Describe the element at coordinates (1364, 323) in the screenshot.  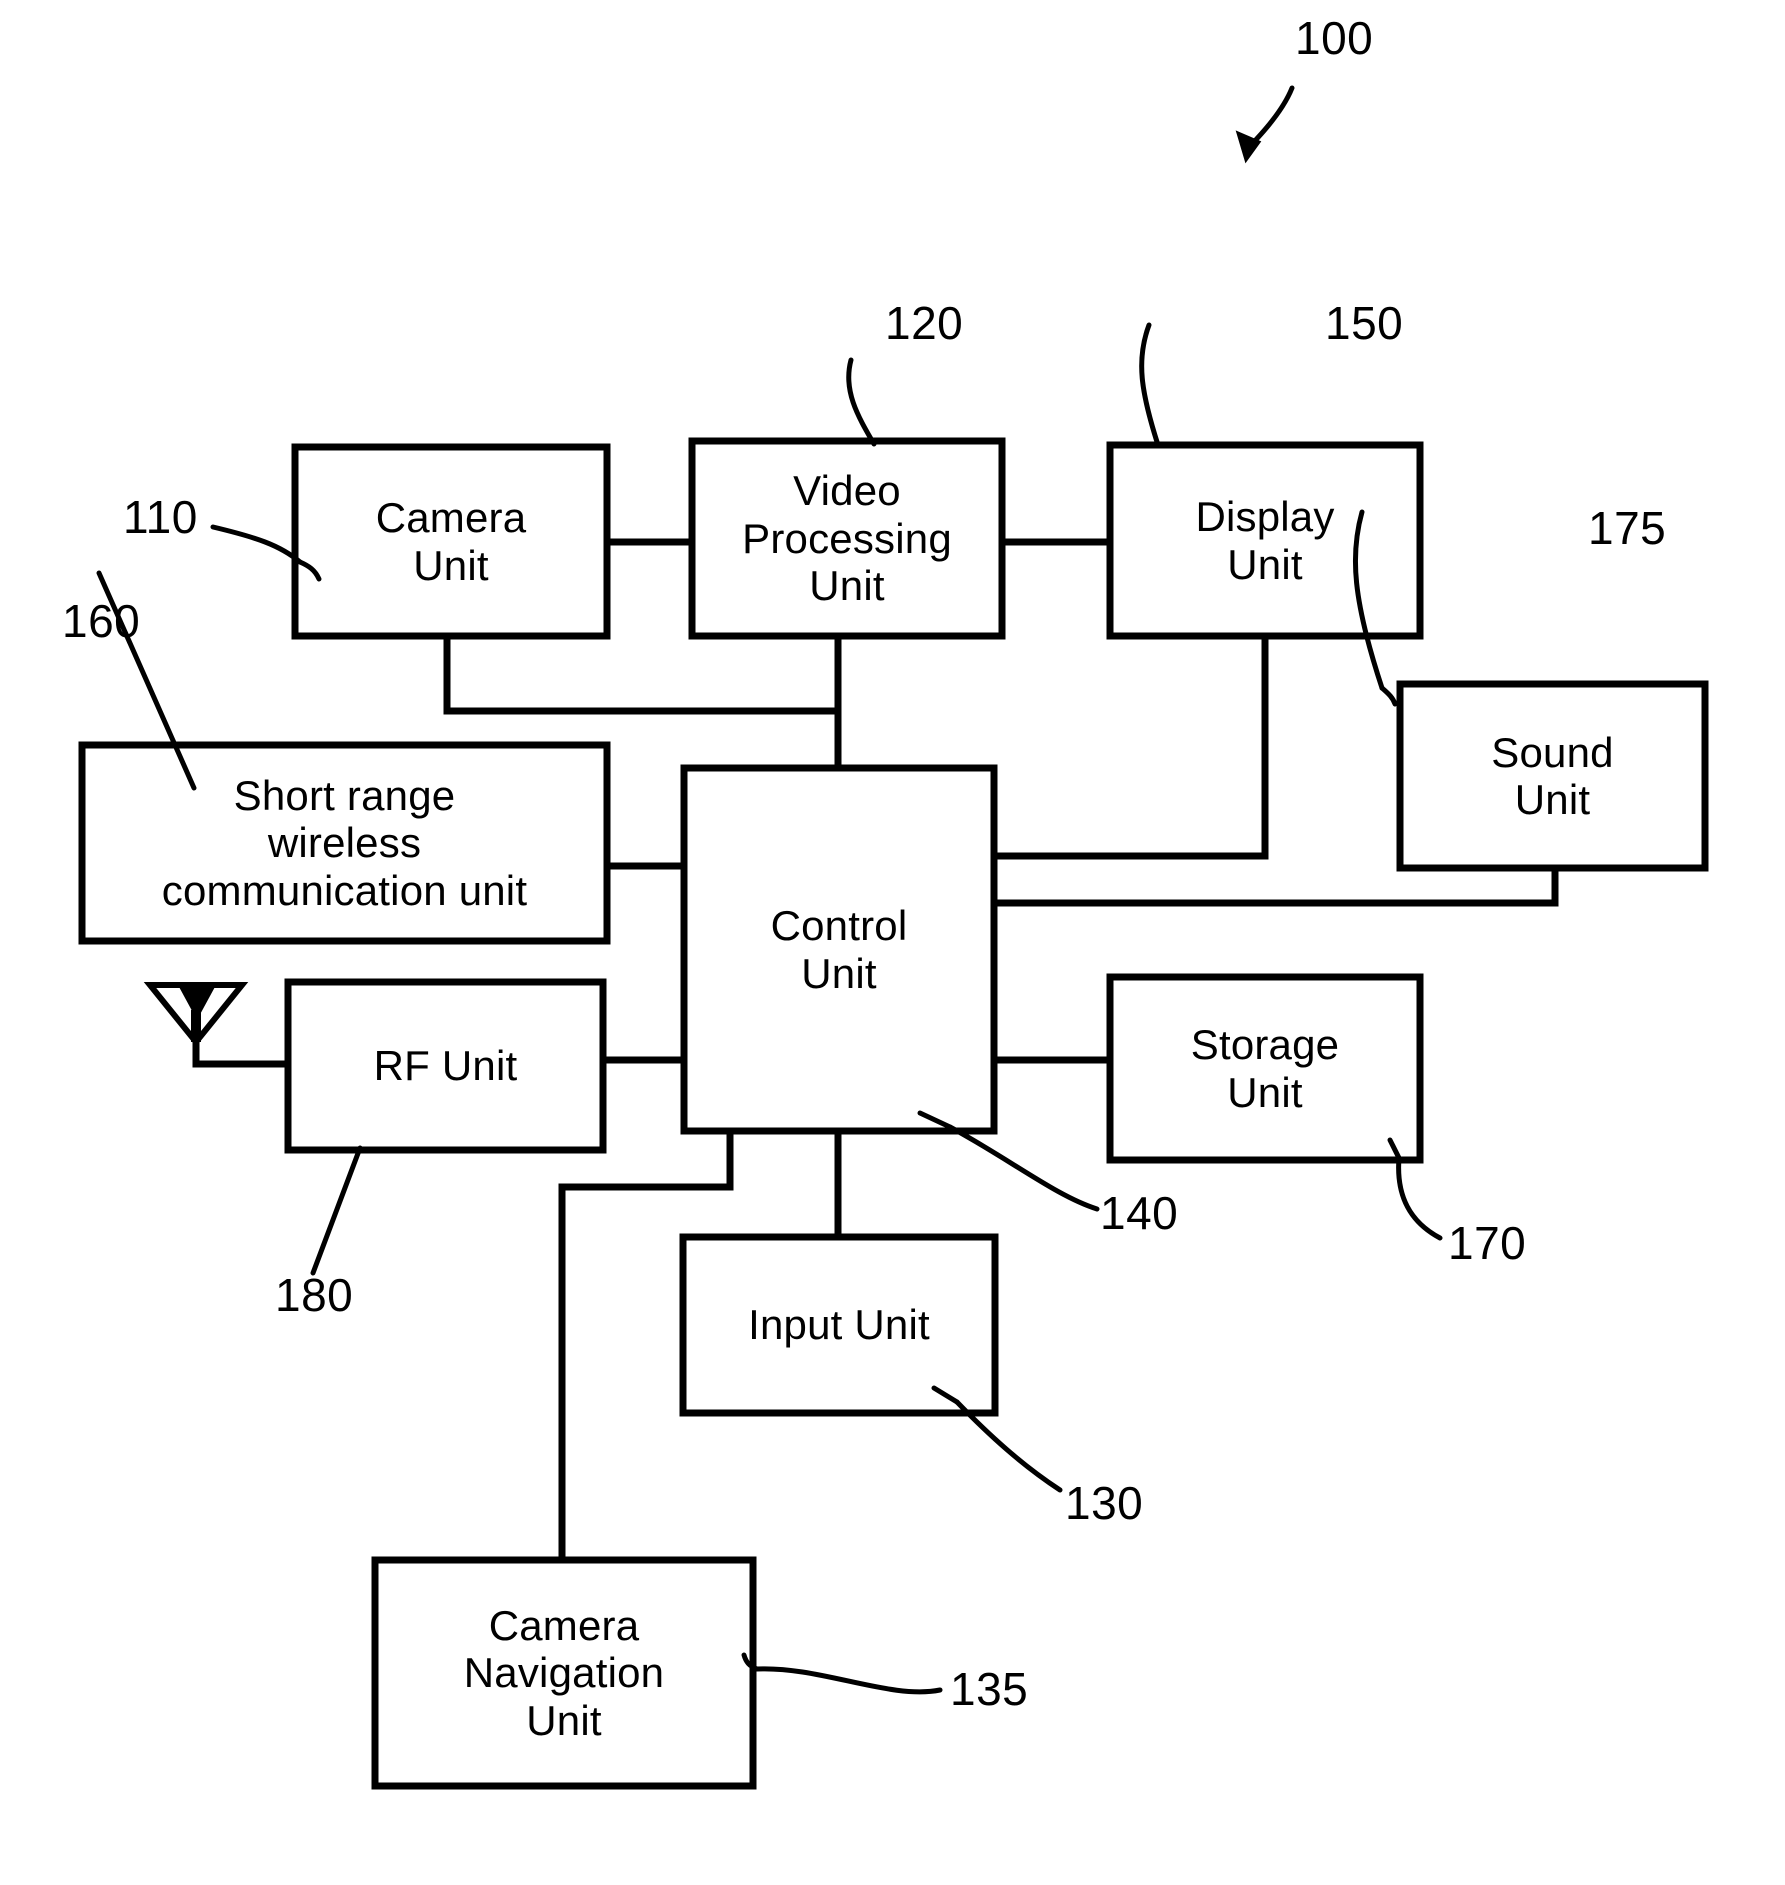
I see `reference-number-150: 150` at that location.